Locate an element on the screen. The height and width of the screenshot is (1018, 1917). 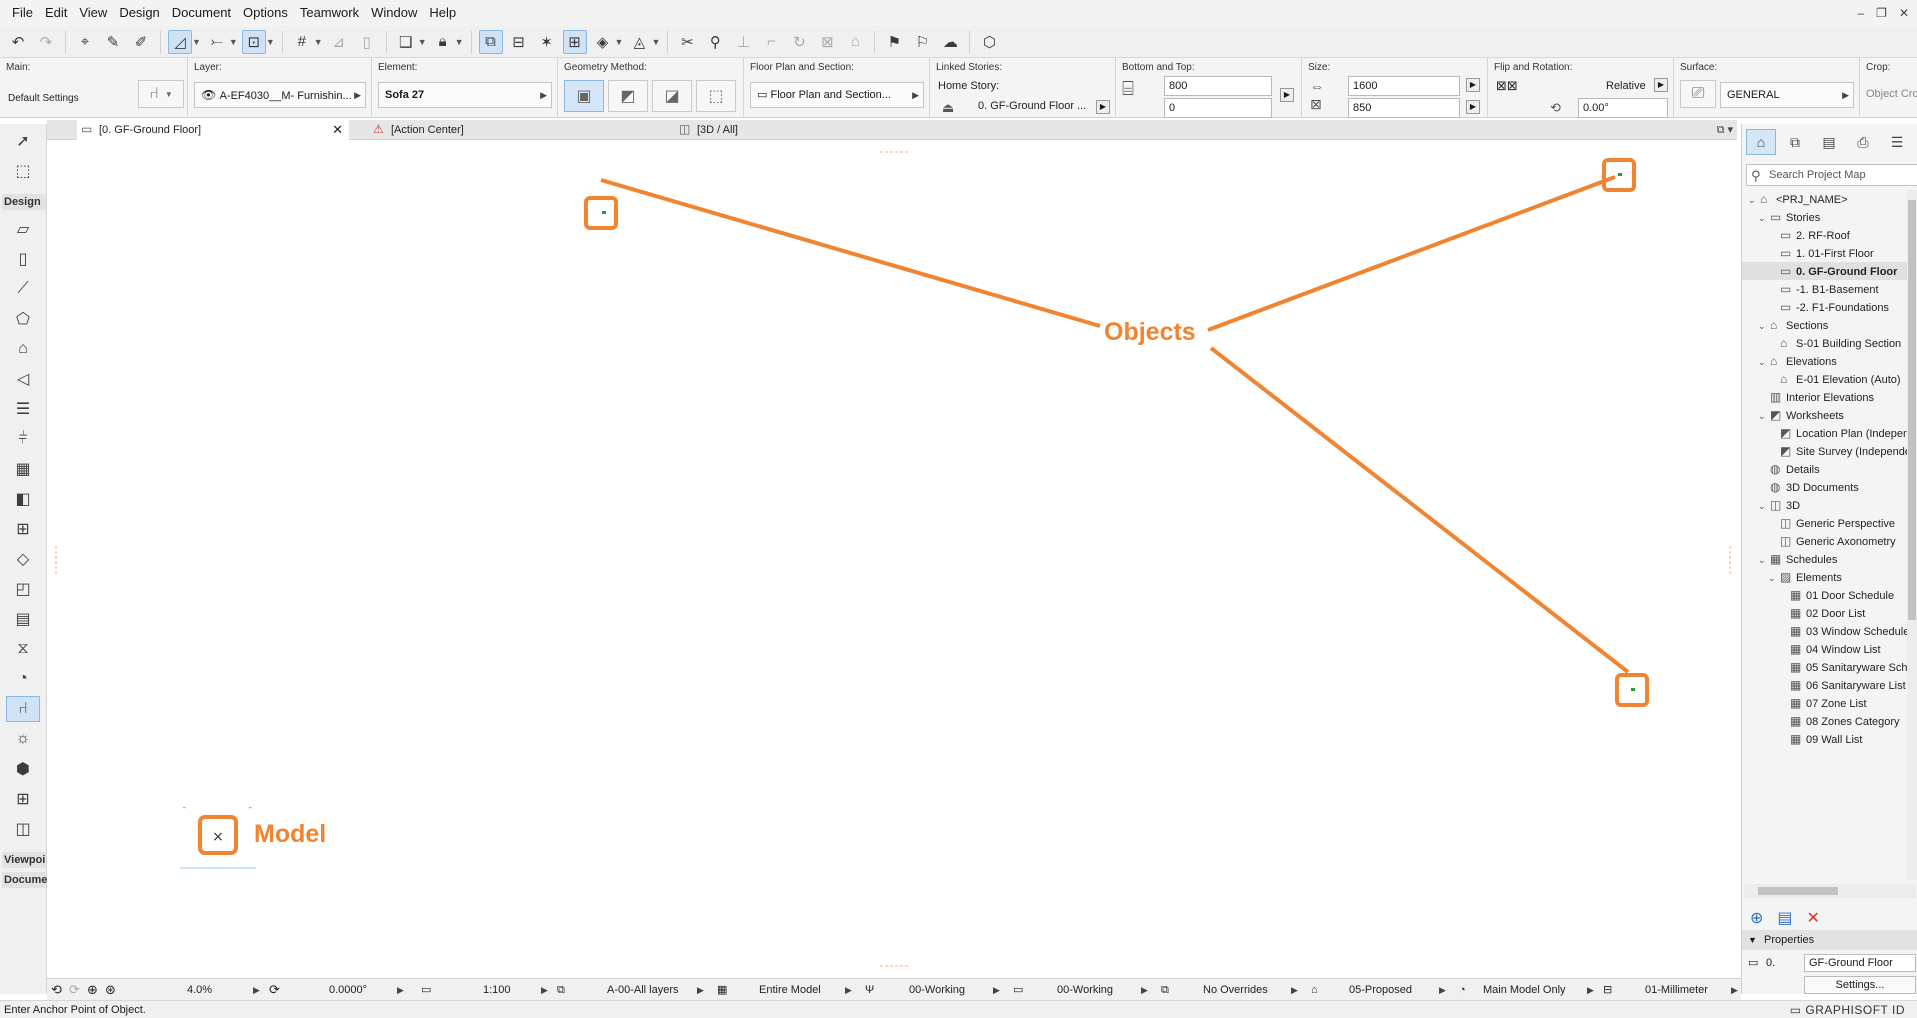
wall-tool-icon: ▱ is located at coordinates (23, 229).